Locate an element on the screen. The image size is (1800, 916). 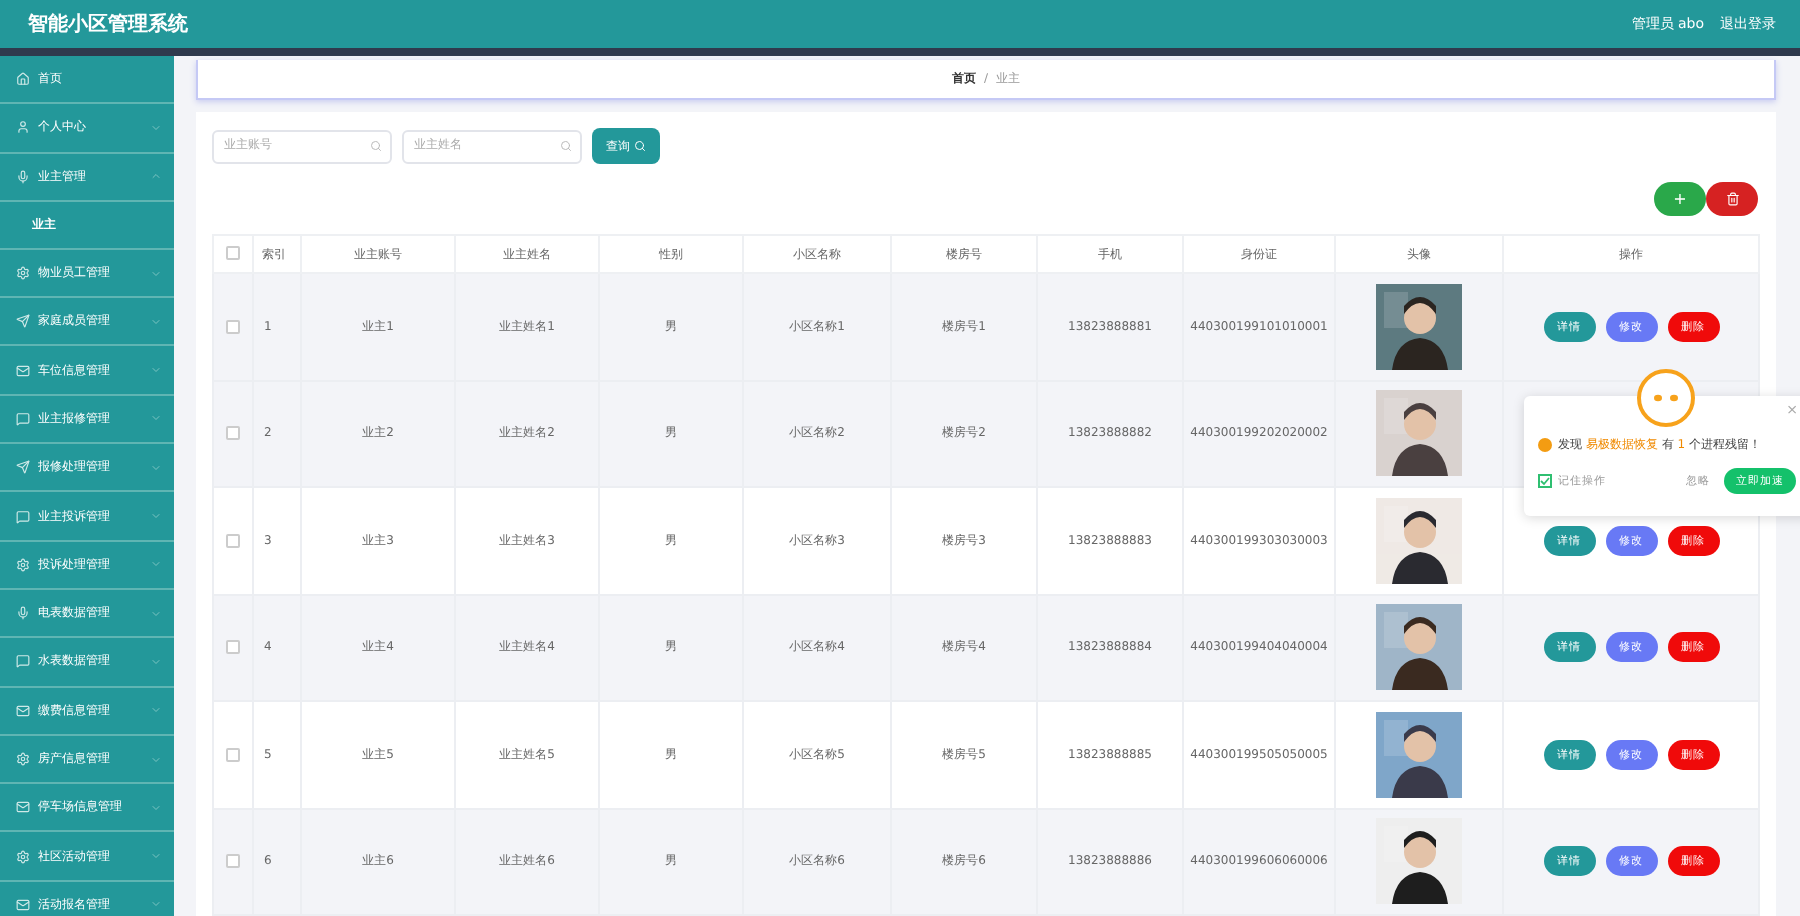
delete-button is located at coordinates (1732, 199).